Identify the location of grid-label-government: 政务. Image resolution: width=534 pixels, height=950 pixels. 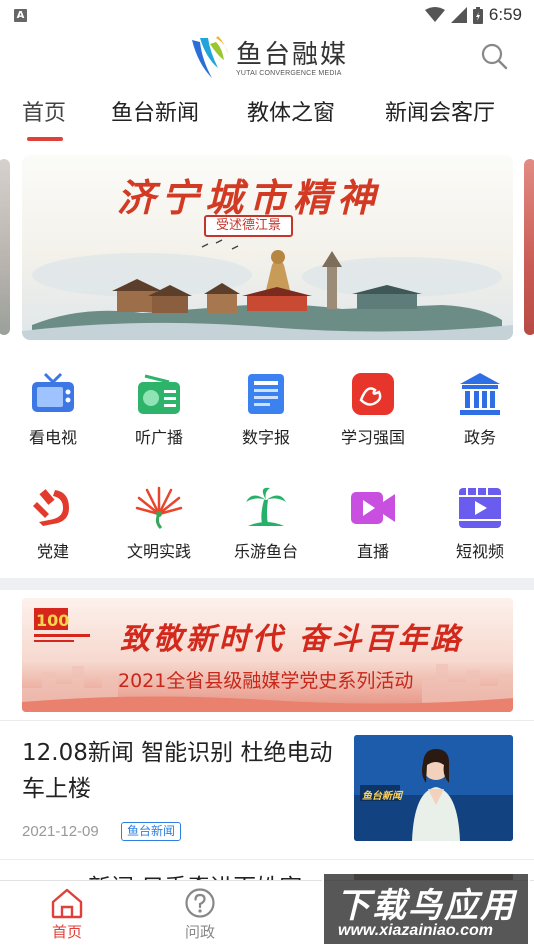
(479, 437).